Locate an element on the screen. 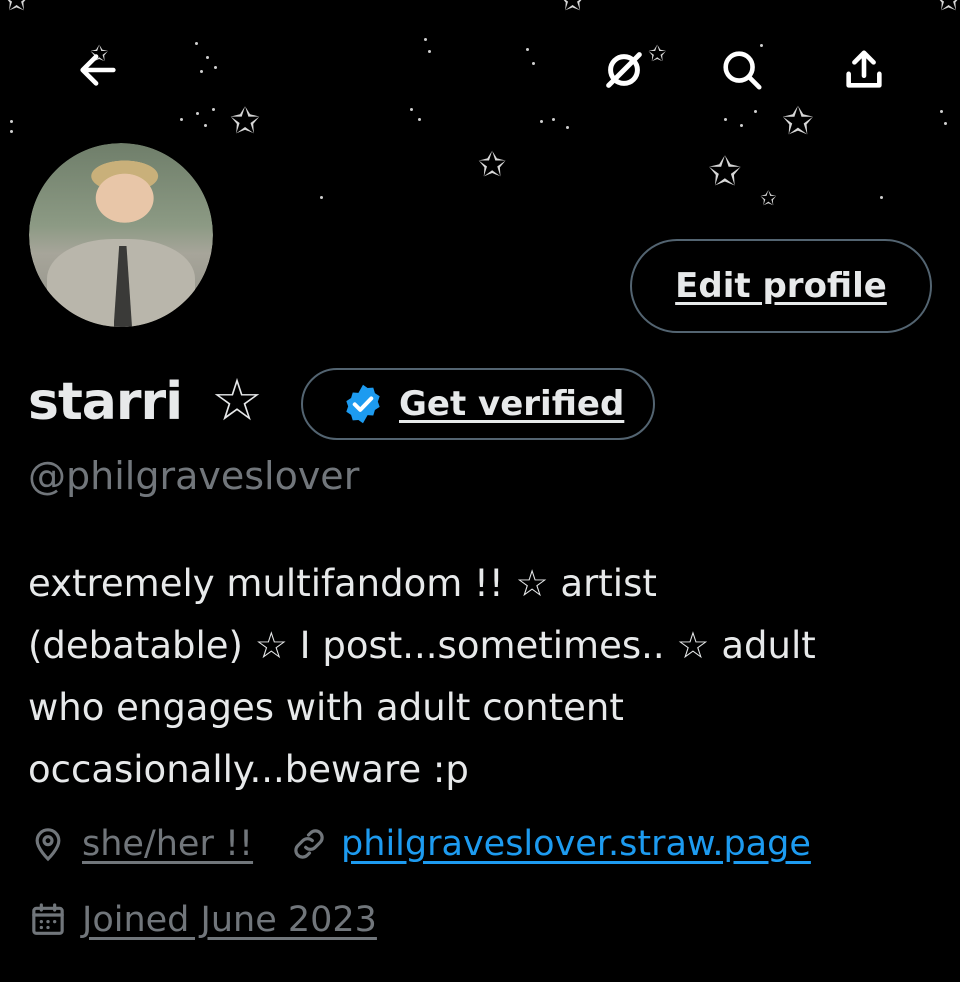 The height and width of the screenshot is (982, 960). display-name: starri is located at coordinates (105, 402).